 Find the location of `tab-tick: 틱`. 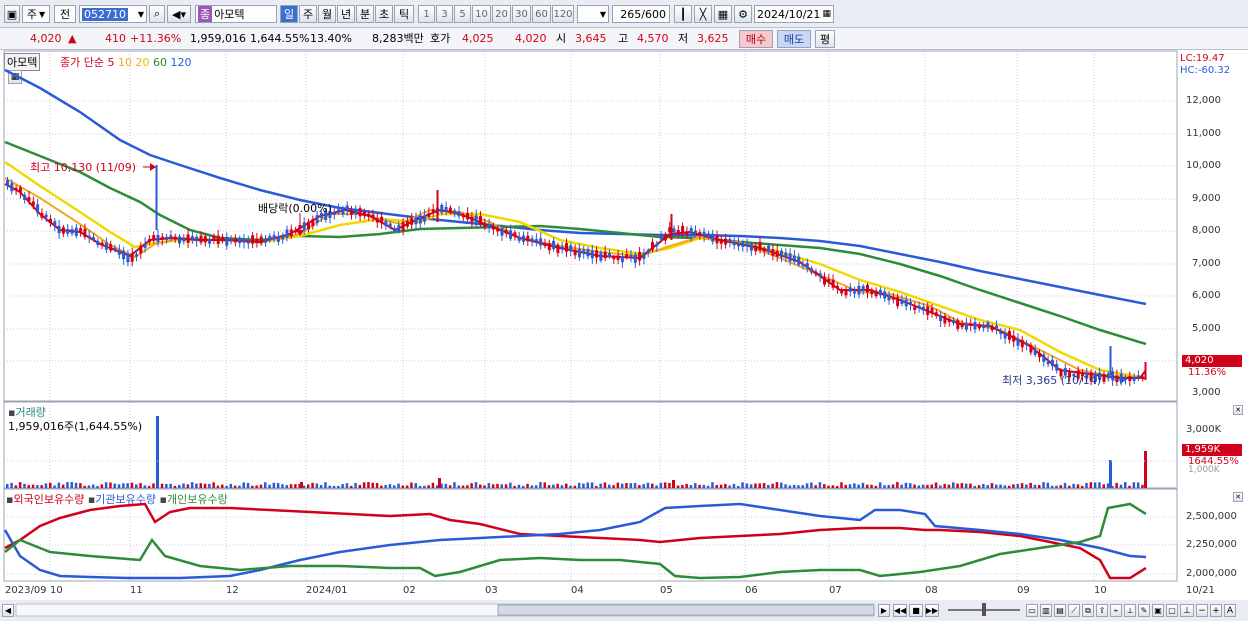

tab-tick: 틱 is located at coordinates (404, 14).